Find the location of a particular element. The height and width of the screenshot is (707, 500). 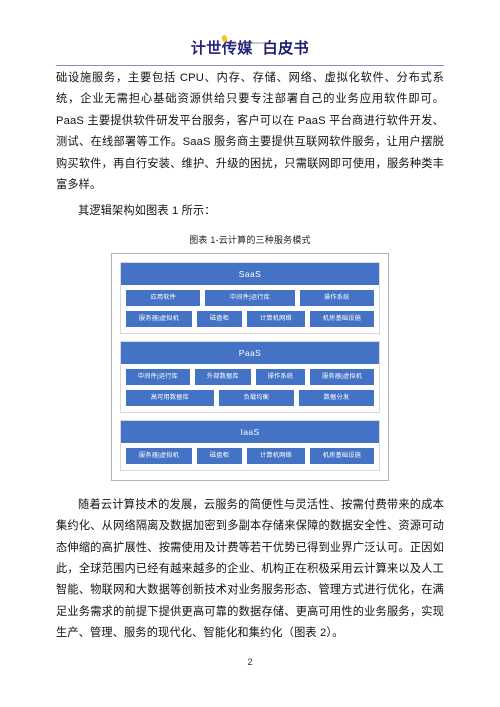

page-header: 计世传媒 CHINA COMPUTERWORLD 白皮书 is located at coordinates (250, 46).